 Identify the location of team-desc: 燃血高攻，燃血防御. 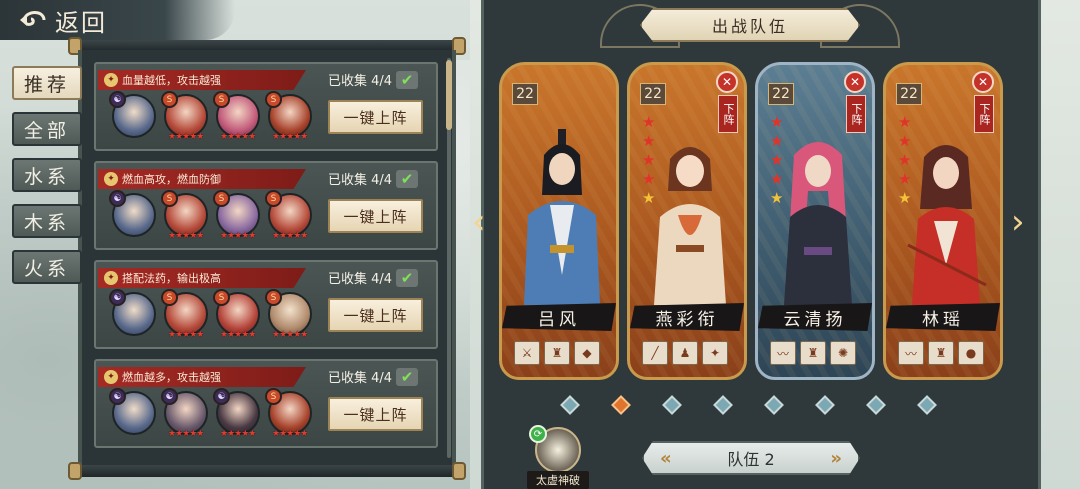
(171, 179).